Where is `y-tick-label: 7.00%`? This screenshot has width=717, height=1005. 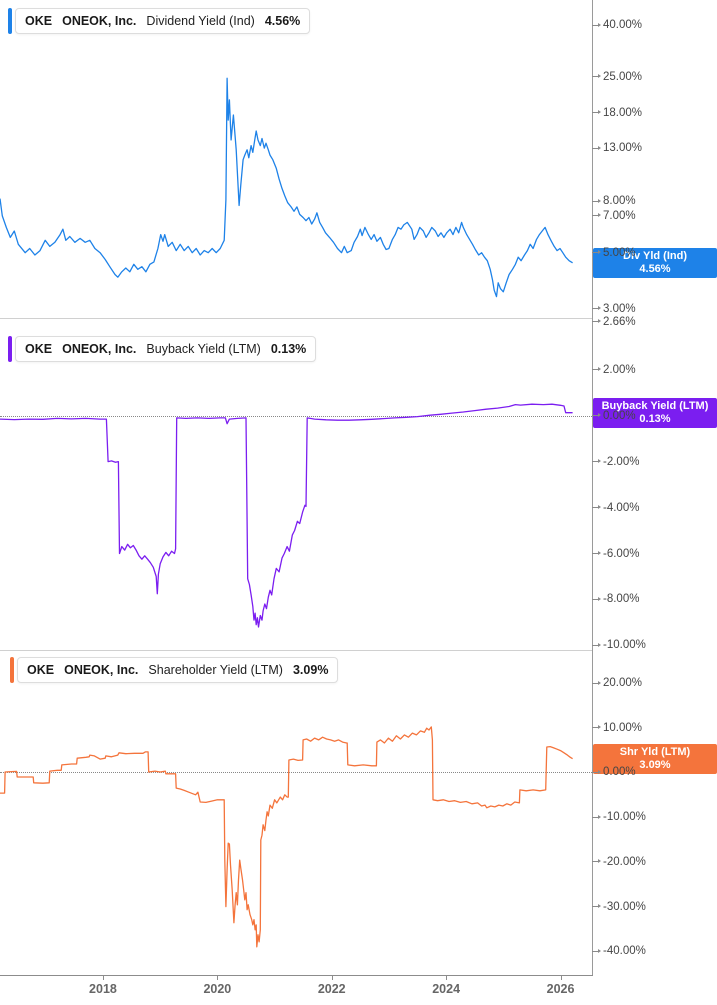 y-tick-label: 7.00% is located at coordinates (619, 215).